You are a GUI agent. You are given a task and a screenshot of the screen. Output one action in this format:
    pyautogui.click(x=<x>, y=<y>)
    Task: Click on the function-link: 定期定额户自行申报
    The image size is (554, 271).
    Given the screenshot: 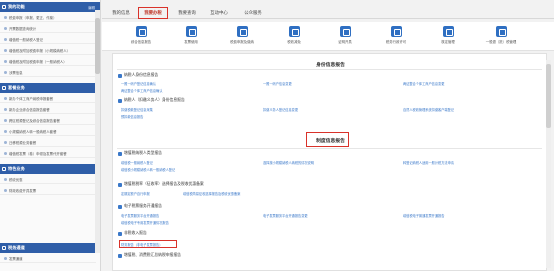 What is the action you would take?
    pyautogui.click(x=135, y=193)
    